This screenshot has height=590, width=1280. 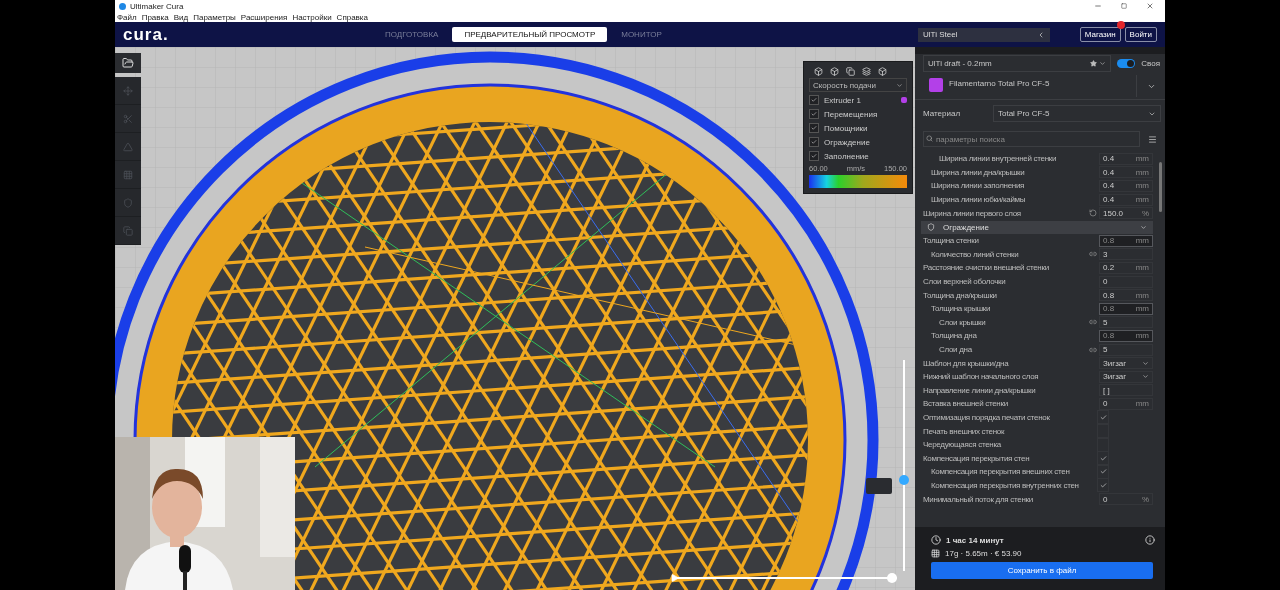 What do you see at coordinates (128, 174) in the screenshot?
I see `grid-icon` at bounding box center [128, 174].